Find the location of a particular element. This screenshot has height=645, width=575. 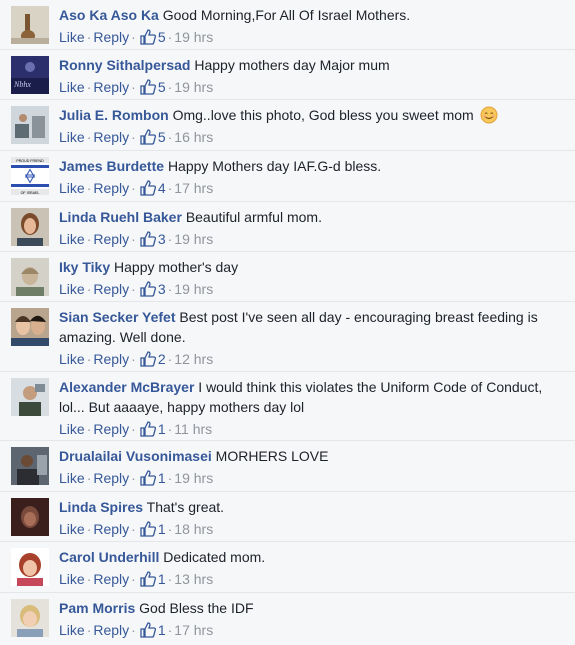

comment-author: Carol Underhill is located at coordinates (109, 557).